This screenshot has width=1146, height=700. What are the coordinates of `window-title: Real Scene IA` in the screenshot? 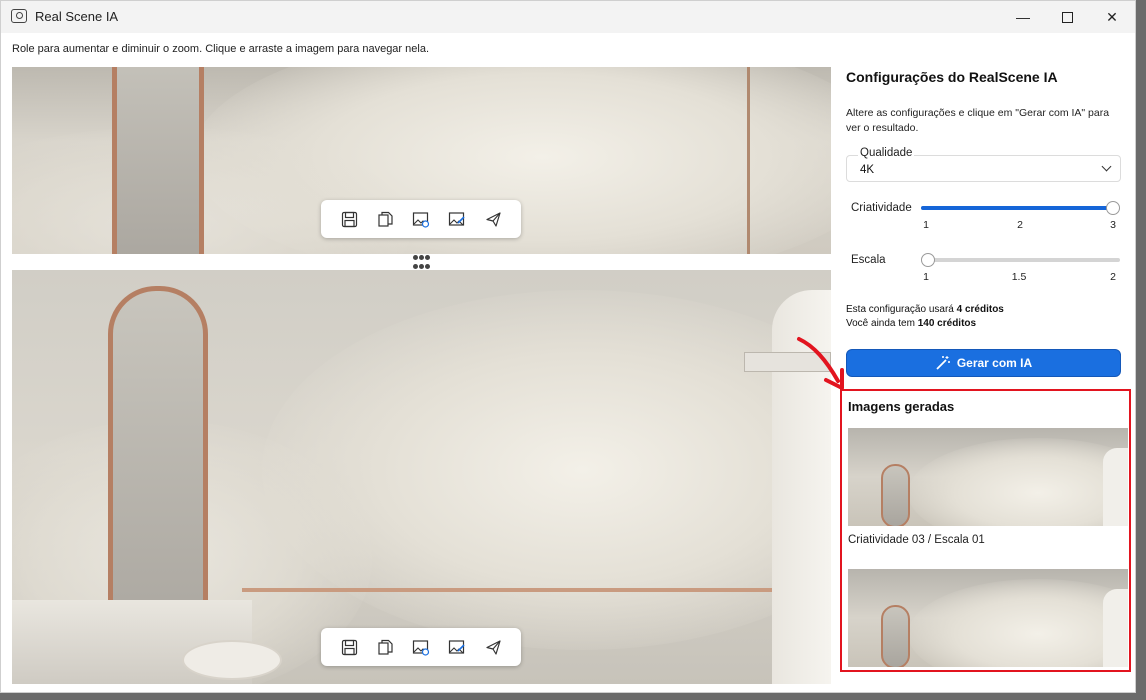 It's located at (77, 16).